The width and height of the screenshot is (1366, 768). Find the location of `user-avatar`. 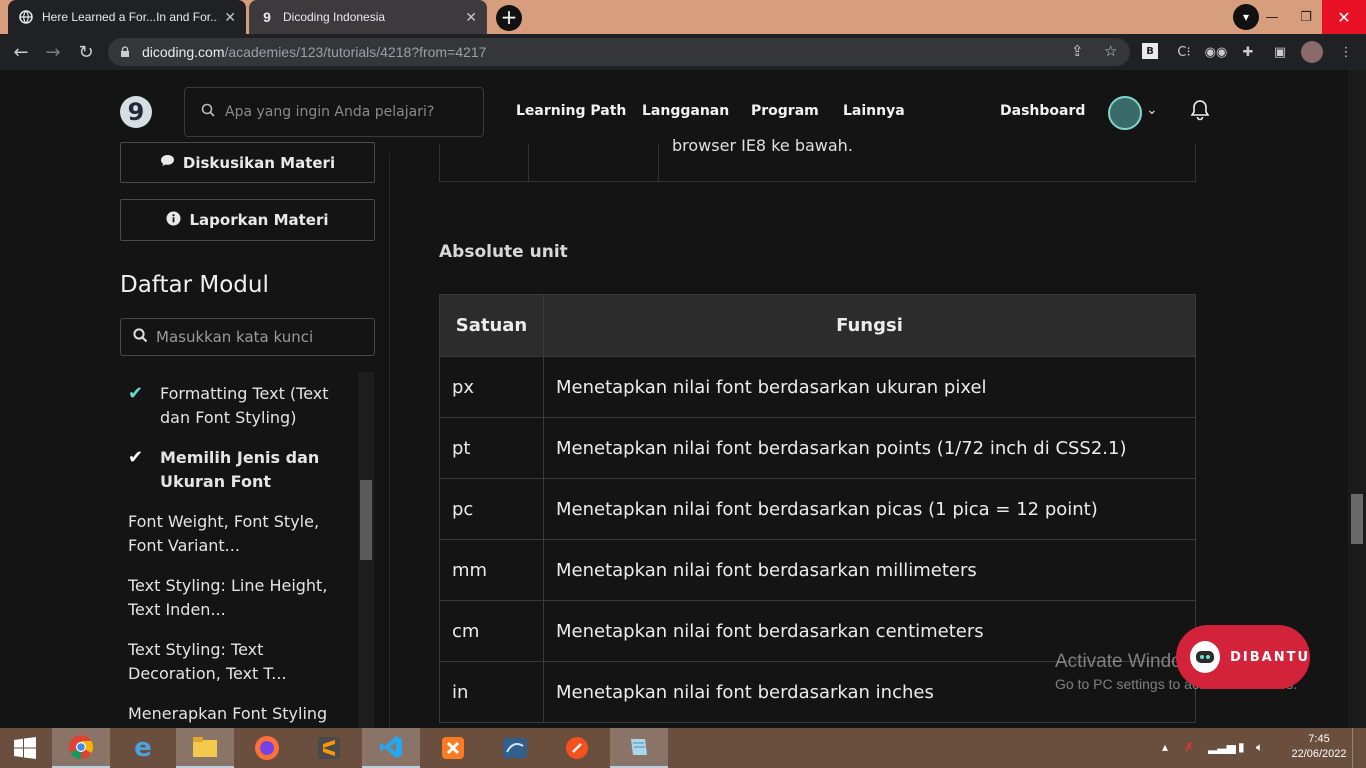

user-avatar is located at coordinates (1125, 113).